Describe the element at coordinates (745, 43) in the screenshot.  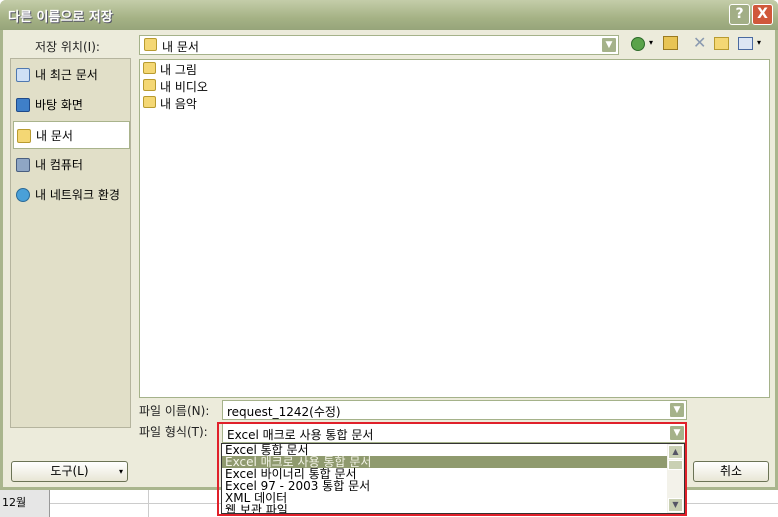
I see `views-icon` at that location.